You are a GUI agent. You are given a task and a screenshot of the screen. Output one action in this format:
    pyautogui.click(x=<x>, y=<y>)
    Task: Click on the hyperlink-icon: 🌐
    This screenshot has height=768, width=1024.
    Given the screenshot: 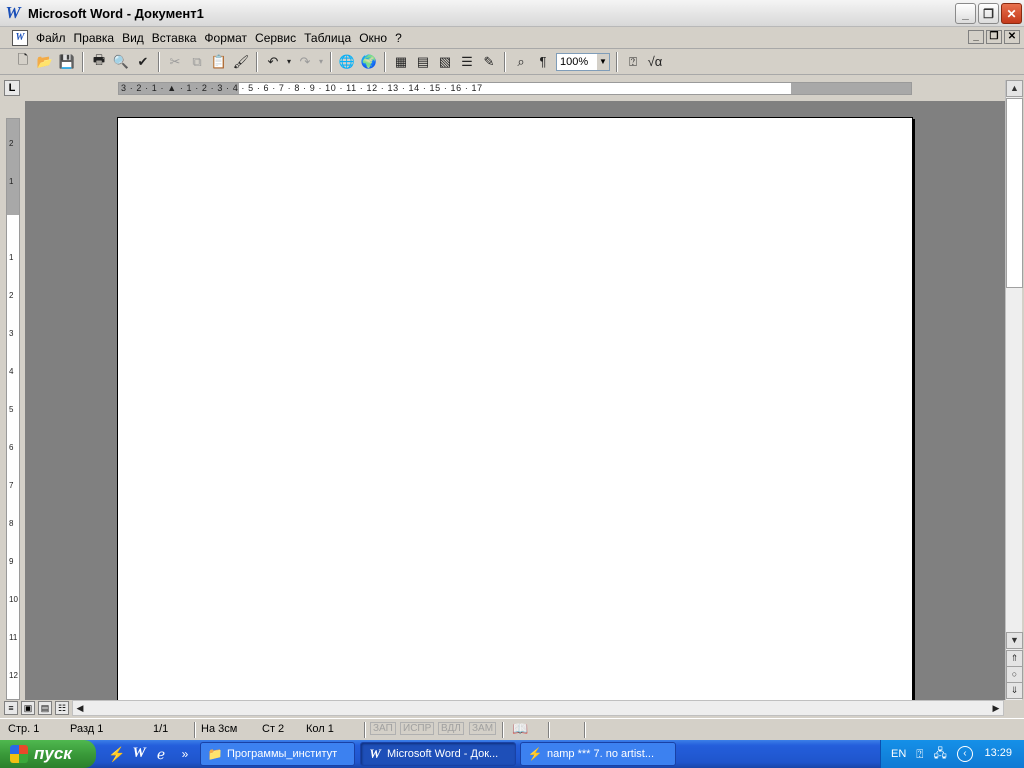 What is the action you would take?
    pyautogui.click(x=347, y=62)
    